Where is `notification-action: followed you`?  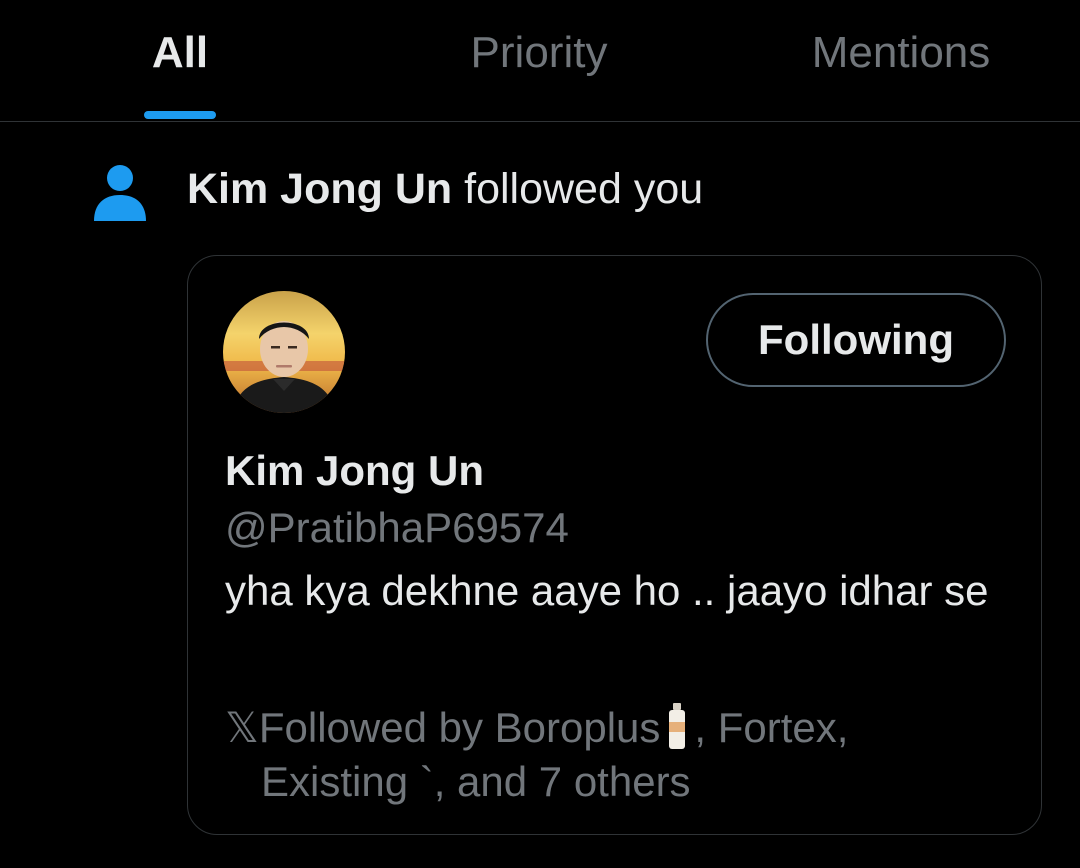
notification-action: followed you is located at coordinates (584, 189).